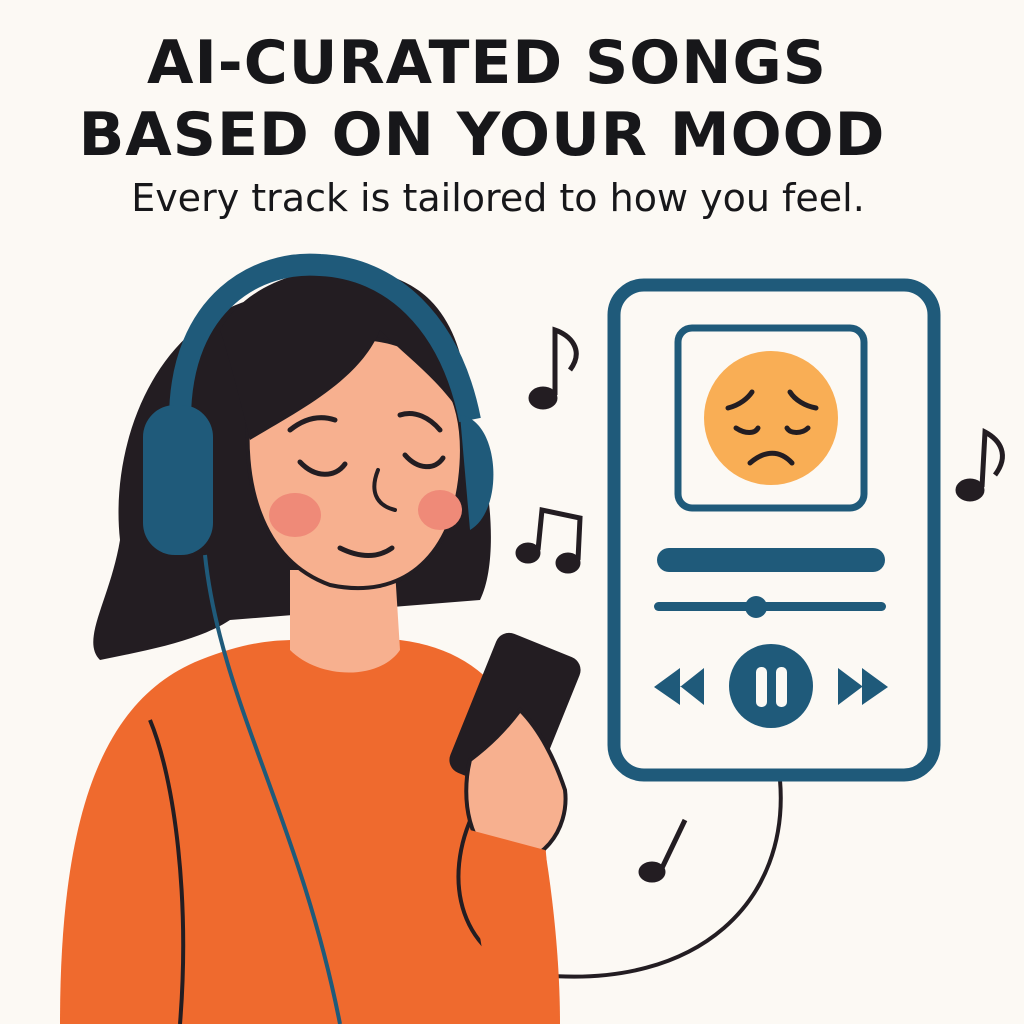 This screenshot has height=1024, width=1024. Describe the element at coordinates (771, 686) in the screenshot. I see `pause-button` at that location.